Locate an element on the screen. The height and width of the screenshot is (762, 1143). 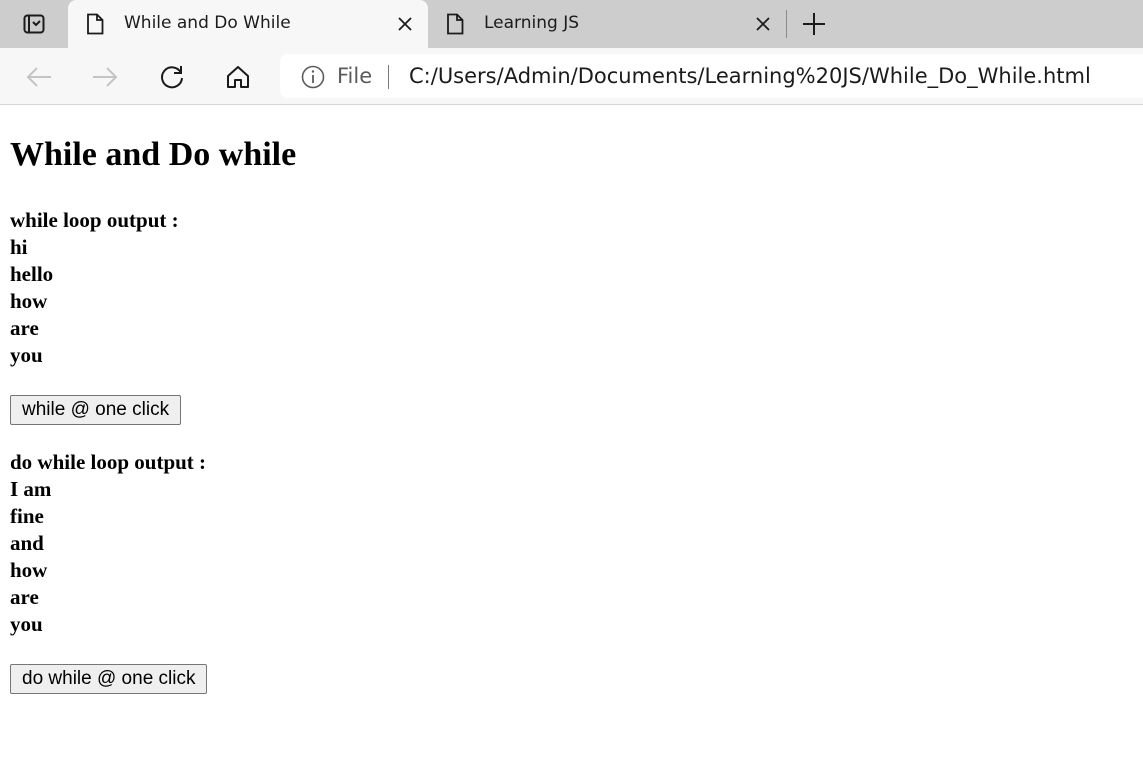
do-while-output-line: I am is located at coordinates (31, 489).